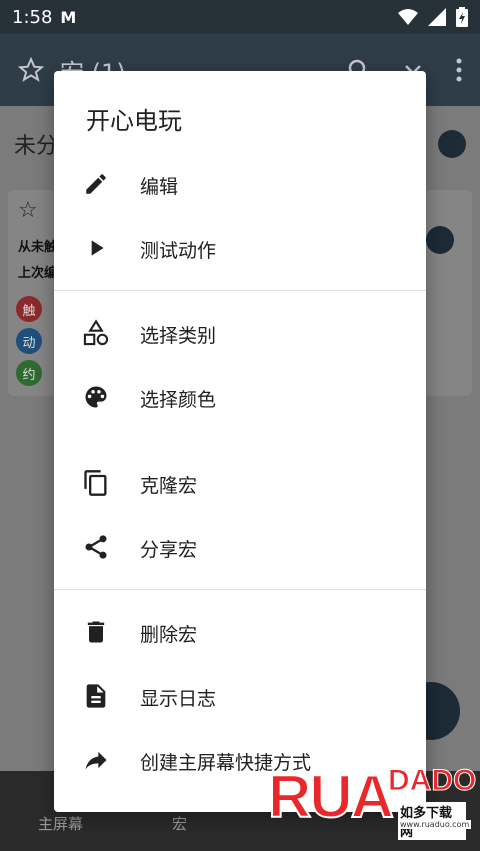  What do you see at coordinates (240, 397) in the screenshot?
I see `menu-item-select-color: 选择颜色` at bounding box center [240, 397].